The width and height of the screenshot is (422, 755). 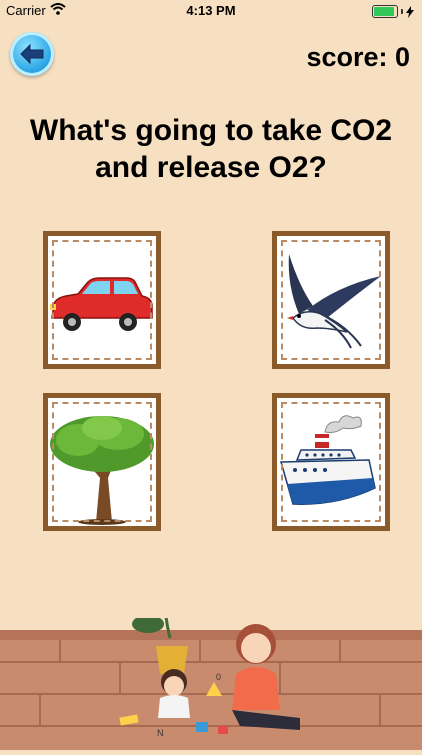 I want to click on choice-card-bird, so click(x=331, y=300).